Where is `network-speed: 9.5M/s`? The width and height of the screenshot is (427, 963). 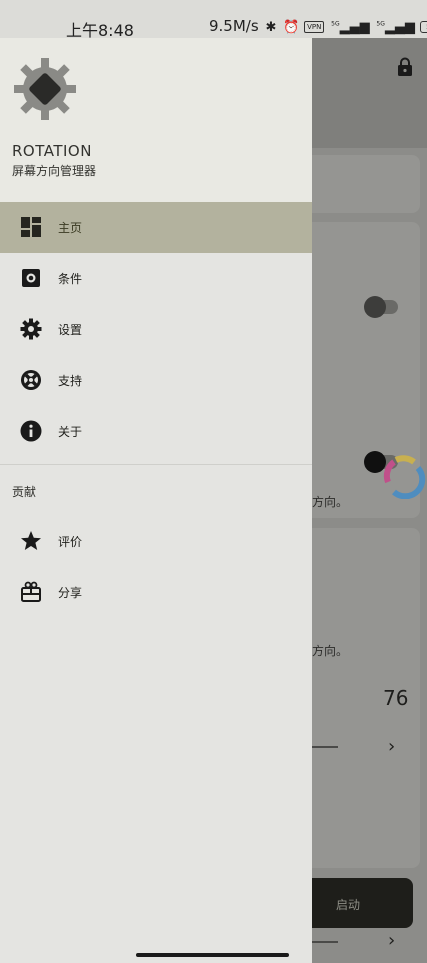
network-speed: 9.5M/s is located at coordinates (234, 26).